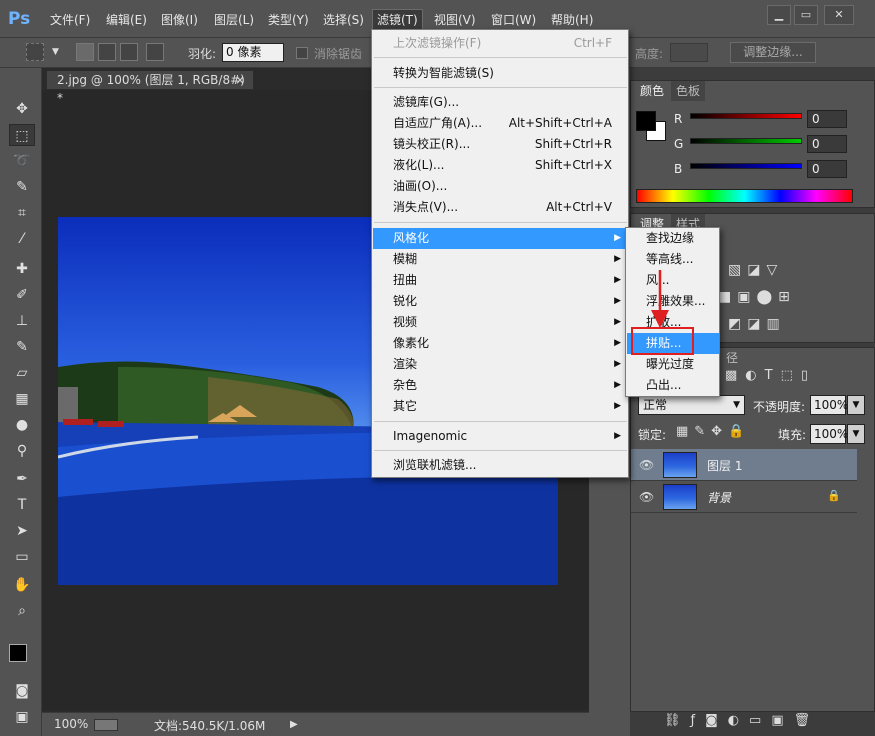  Describe the element at coordinates (691, 405) in the screenshot. I see `blend-mode-select: 正常 ▼` at that location.